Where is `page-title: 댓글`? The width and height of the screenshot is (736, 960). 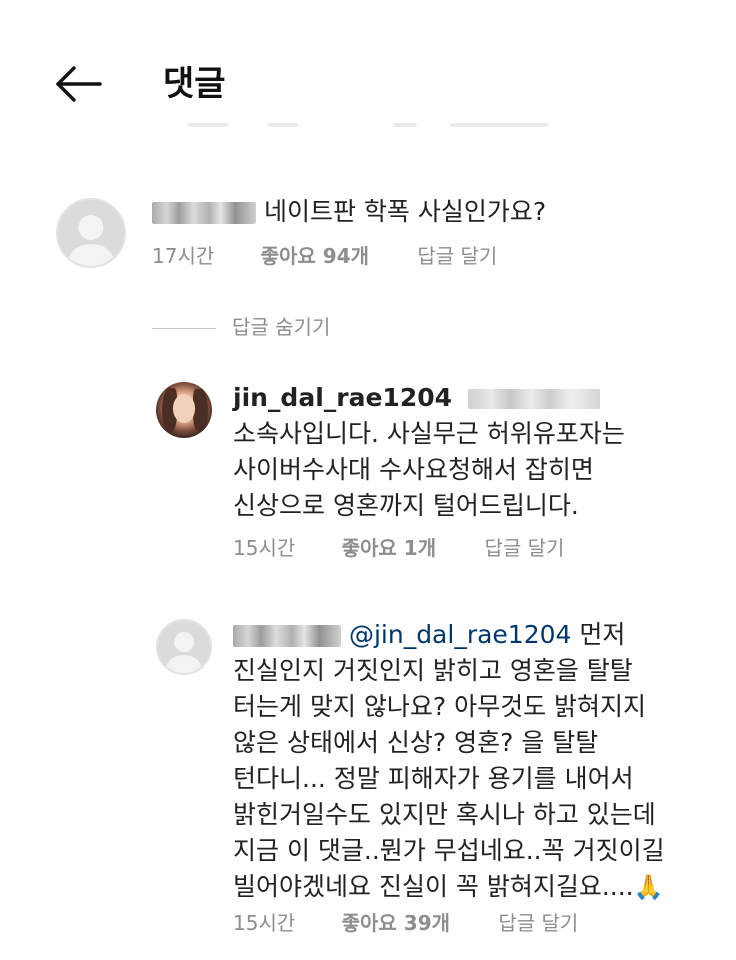
page-title: 댓글 is located at coordinates (194, 84).